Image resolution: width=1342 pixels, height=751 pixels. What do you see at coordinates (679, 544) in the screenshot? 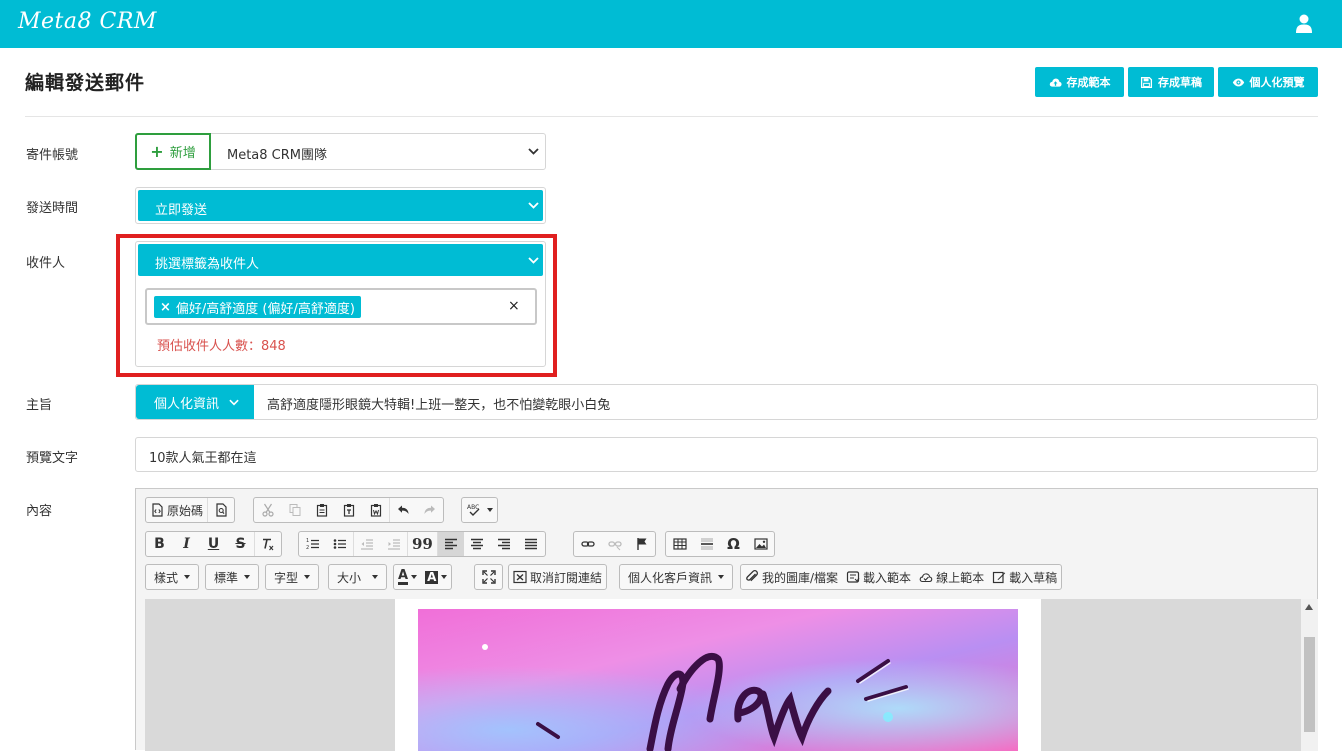
I see `table-button` at bounding box center [679, 544].